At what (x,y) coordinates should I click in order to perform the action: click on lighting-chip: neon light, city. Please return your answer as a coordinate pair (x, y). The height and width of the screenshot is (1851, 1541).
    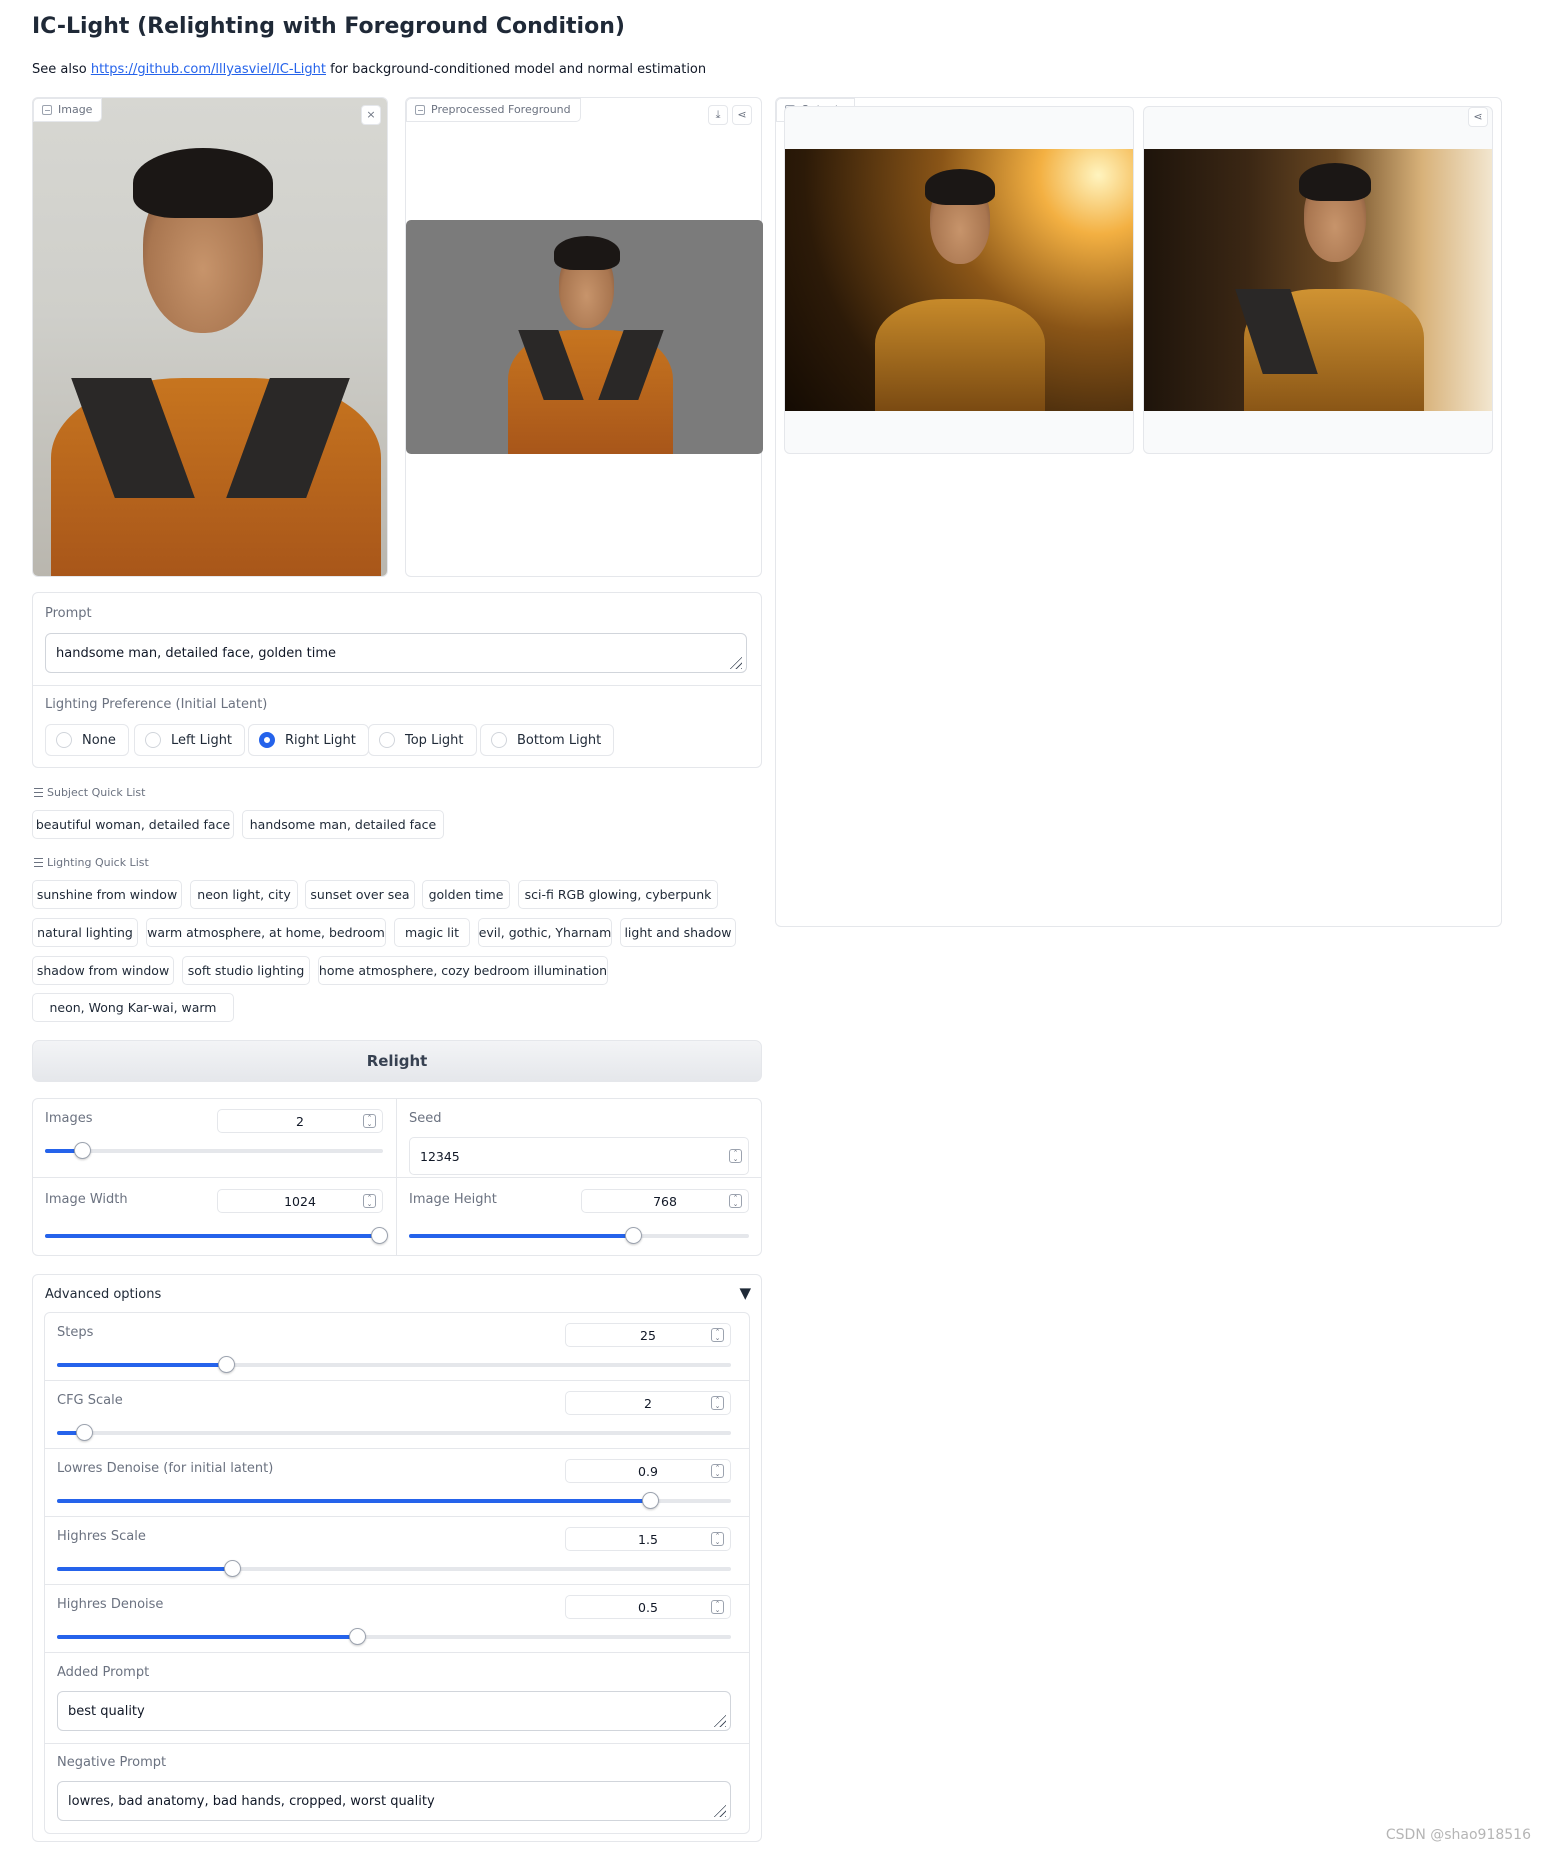
    Looking at the image, I should click on (244, 894).